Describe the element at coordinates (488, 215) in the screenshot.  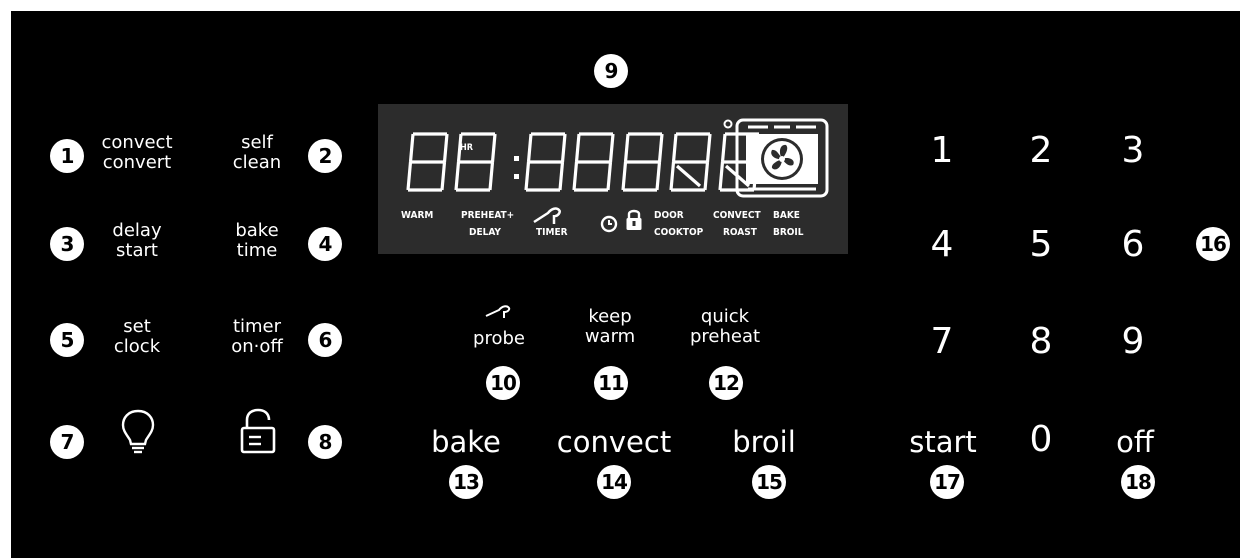
I see `preheat-indicator: PREHEAT+` at that location.